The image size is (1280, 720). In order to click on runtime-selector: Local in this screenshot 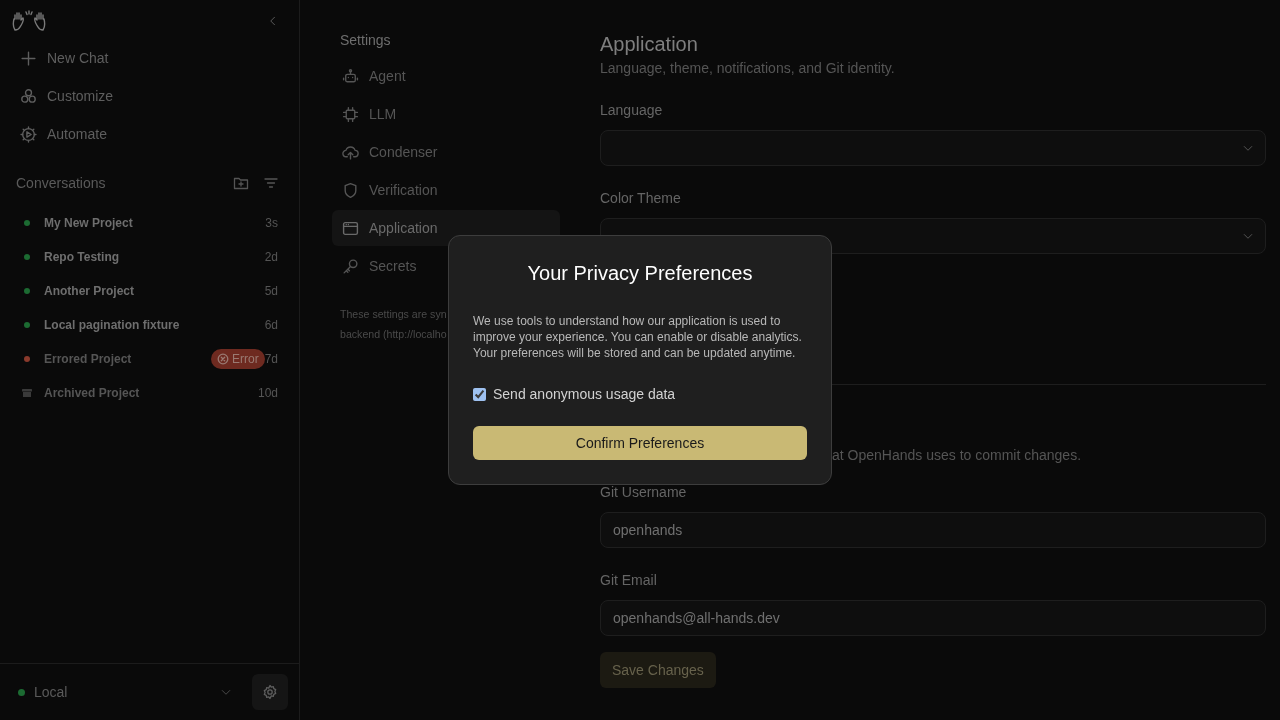, I will do `click(125, 692)`.